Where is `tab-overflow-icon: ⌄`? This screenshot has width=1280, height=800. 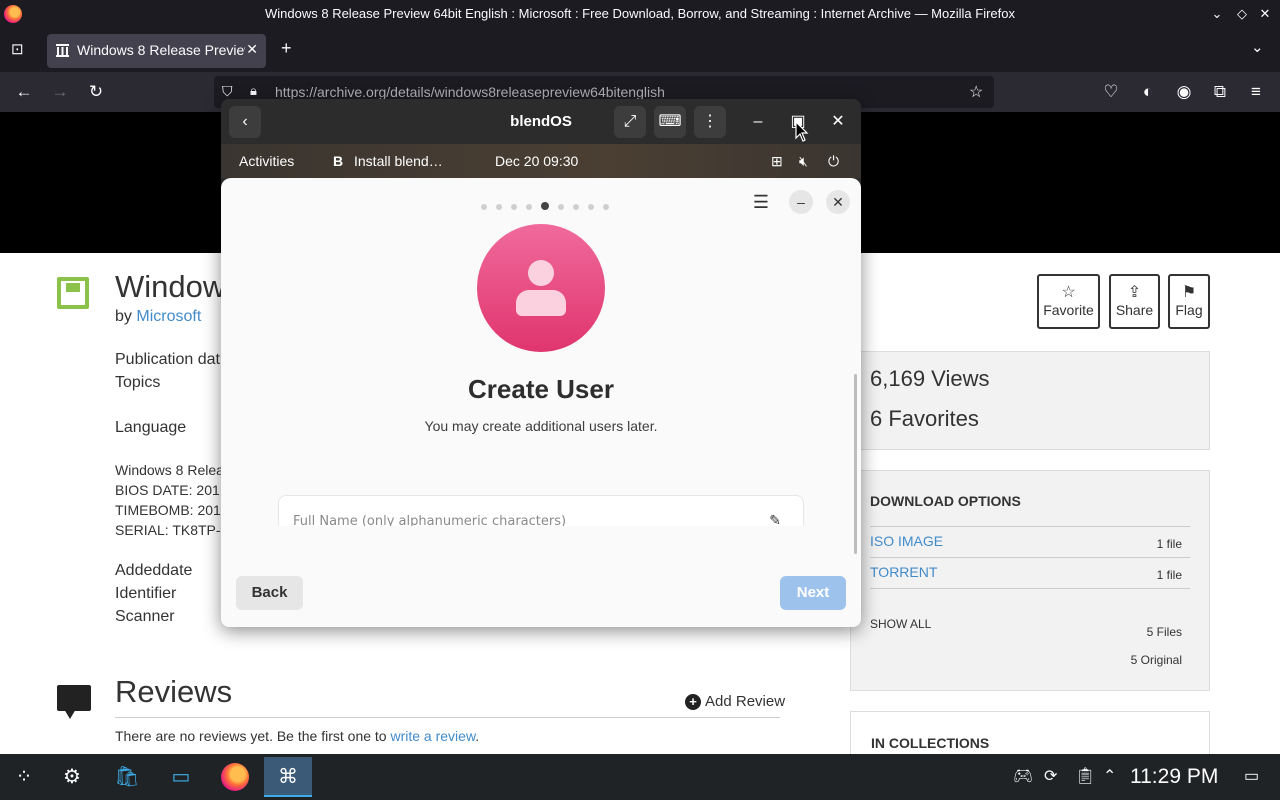
tab-overflow-icon: ⌄ is located at coordinates (1257, 47).